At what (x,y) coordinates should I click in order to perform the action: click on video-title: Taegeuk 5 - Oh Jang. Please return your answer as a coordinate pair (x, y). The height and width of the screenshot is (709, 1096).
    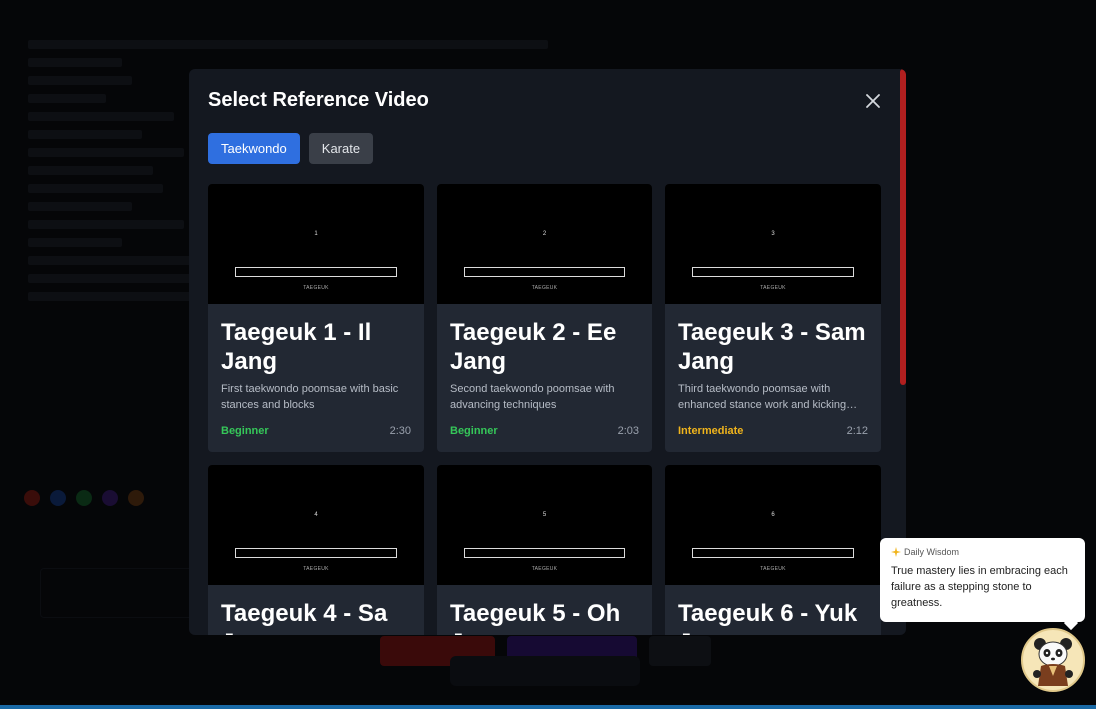
    Looking at the image, I should click on (535, 617).